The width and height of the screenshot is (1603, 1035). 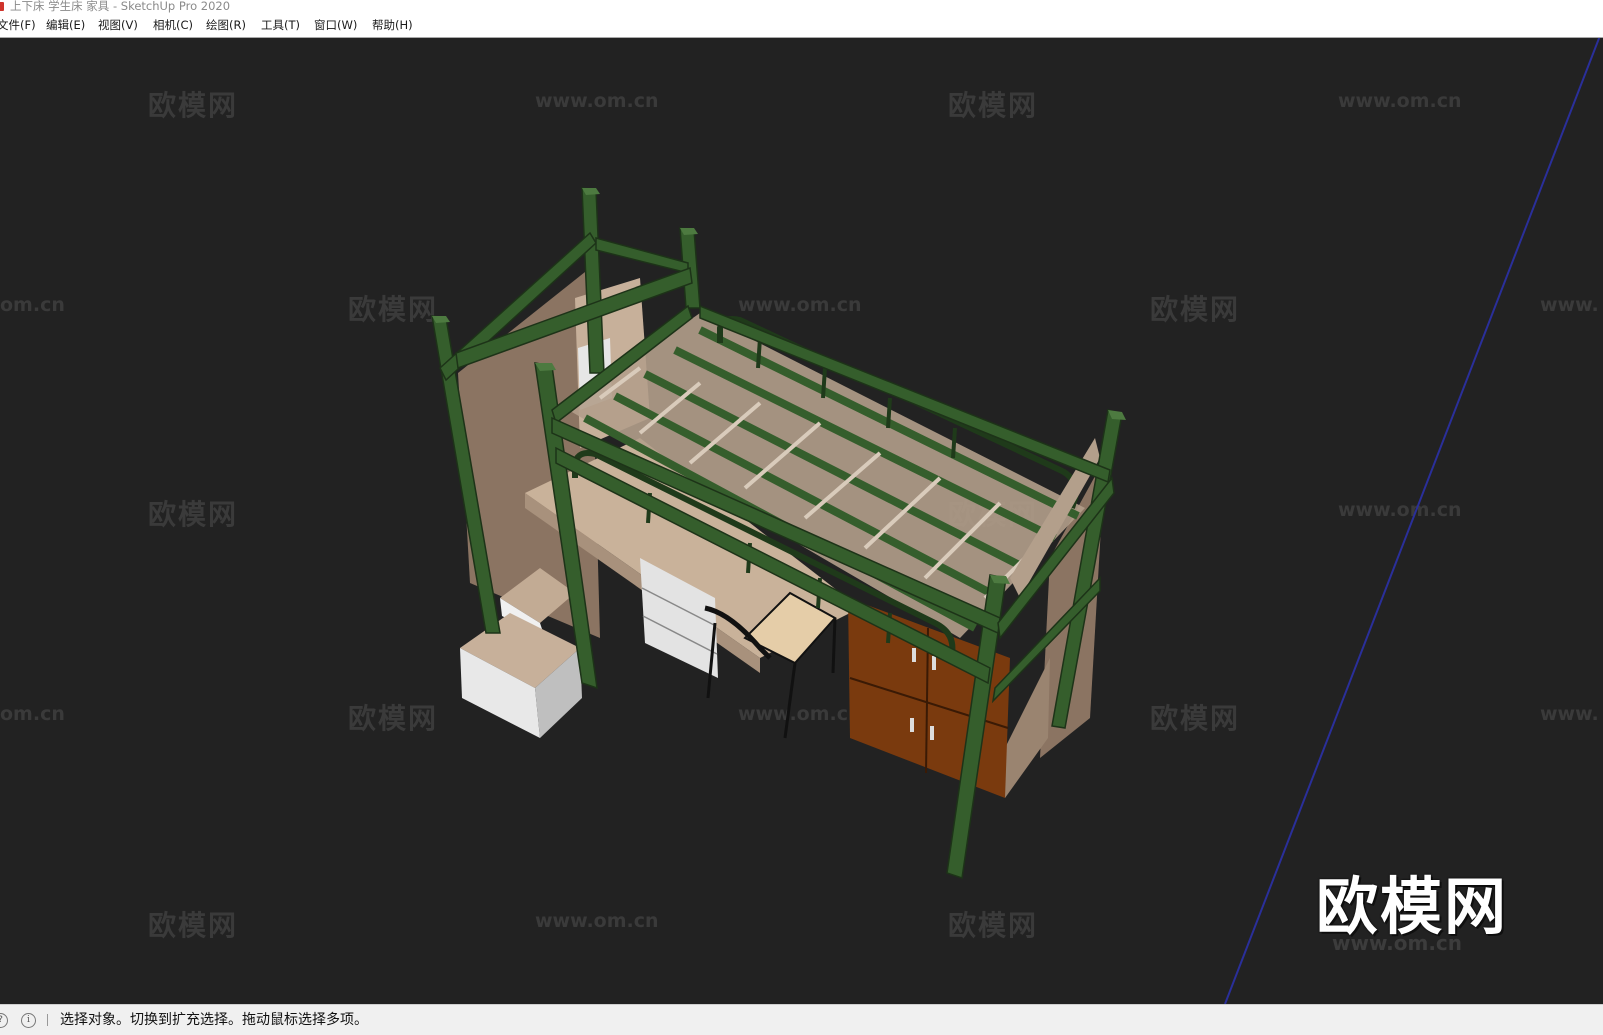 I want to click on title-bar: 上下床 学生床 家具 - SketchUp Pro 2020, so click(x=801, y=7).